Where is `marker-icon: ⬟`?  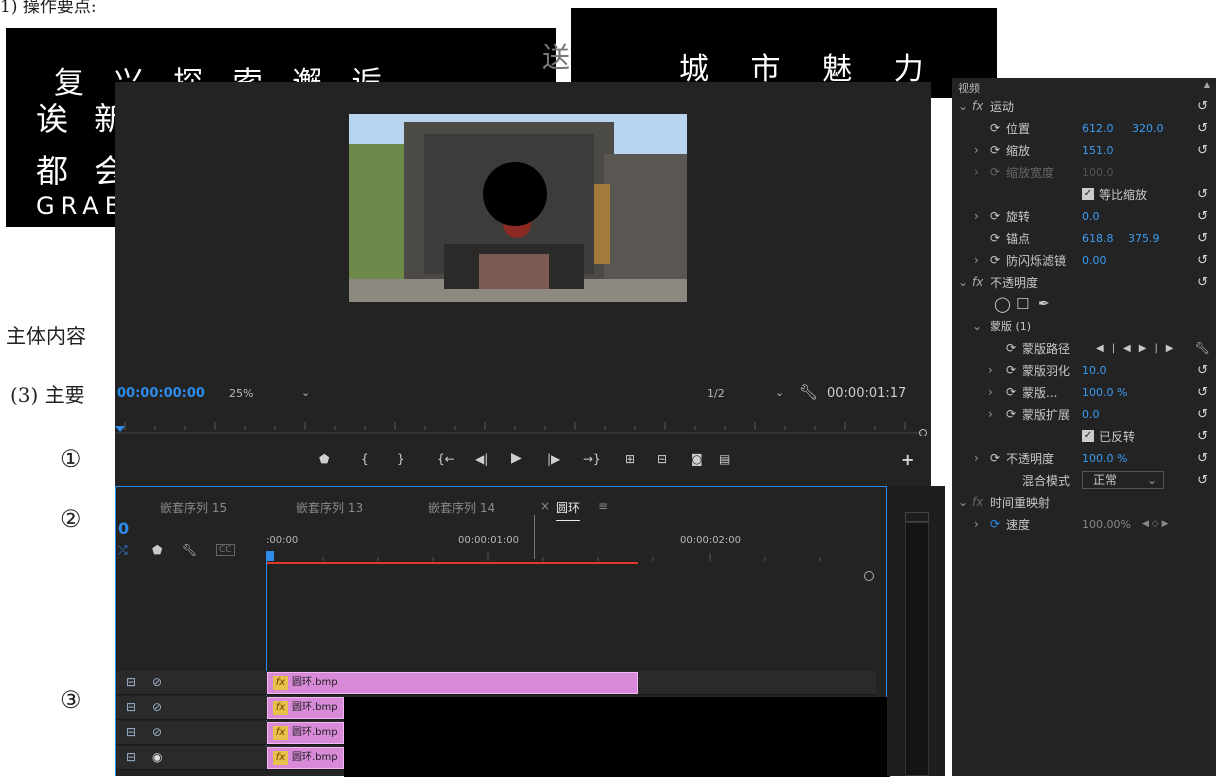
marker-icon: ⬟ is located at coordinates (324, 459).